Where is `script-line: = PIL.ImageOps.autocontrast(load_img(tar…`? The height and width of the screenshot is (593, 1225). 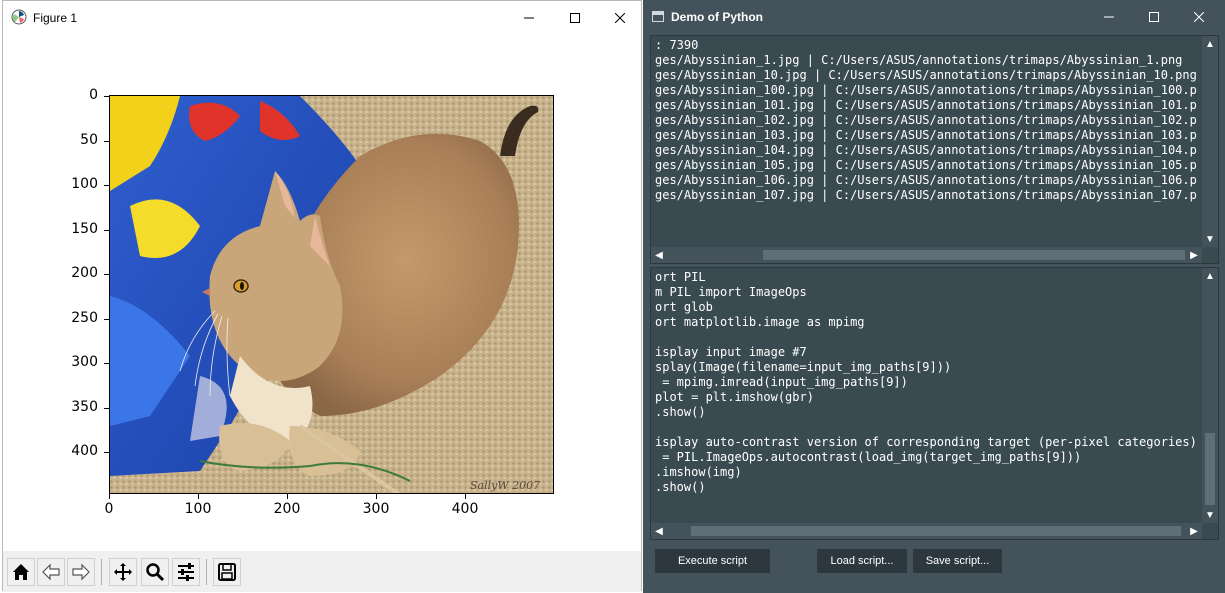
script-line: = PIL.ImageOps.autocontrast(load_img(tar… is located at coordinates (868, 457).